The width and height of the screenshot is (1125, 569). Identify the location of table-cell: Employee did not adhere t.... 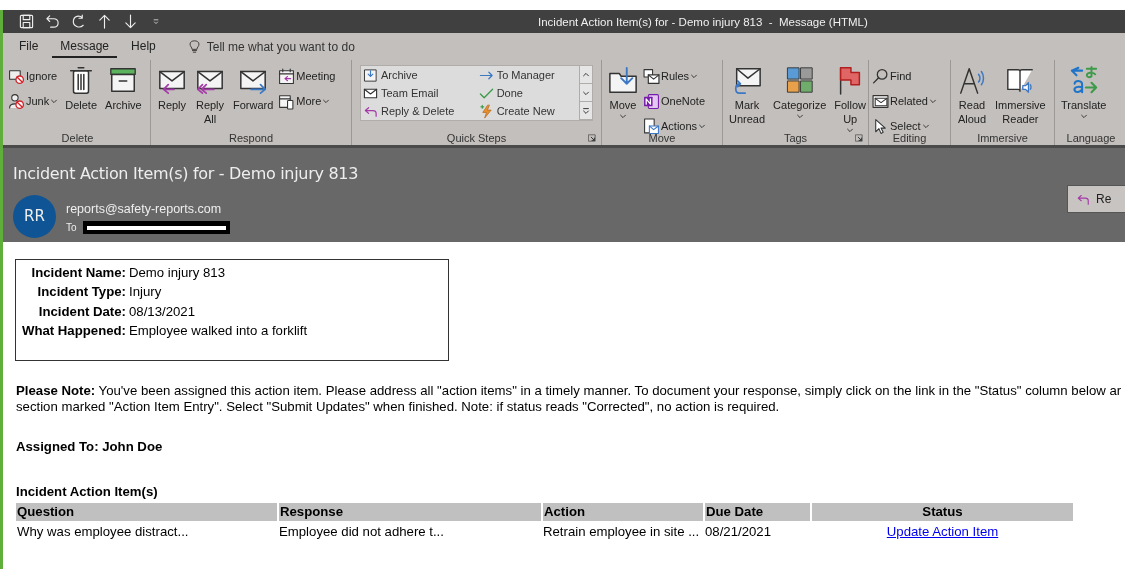
(410, 531).